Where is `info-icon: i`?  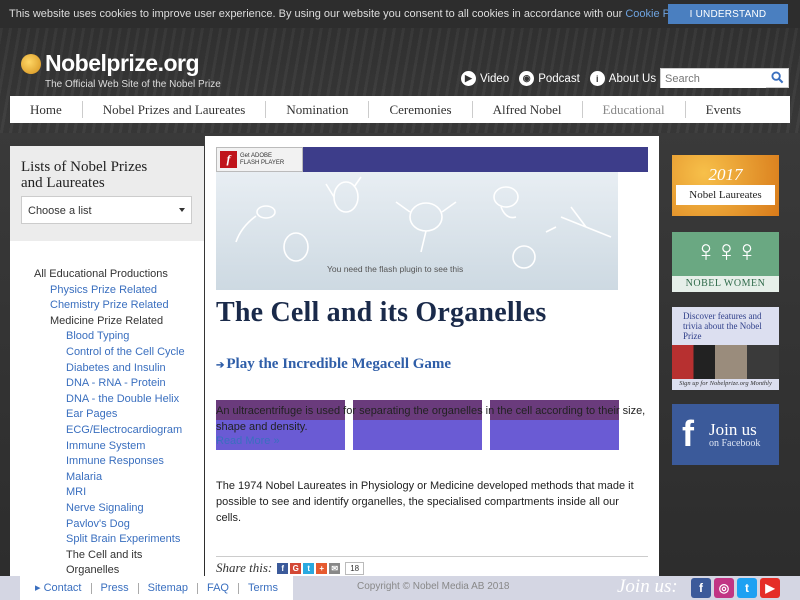 info-icon: i is located at coordinates (597, 78).